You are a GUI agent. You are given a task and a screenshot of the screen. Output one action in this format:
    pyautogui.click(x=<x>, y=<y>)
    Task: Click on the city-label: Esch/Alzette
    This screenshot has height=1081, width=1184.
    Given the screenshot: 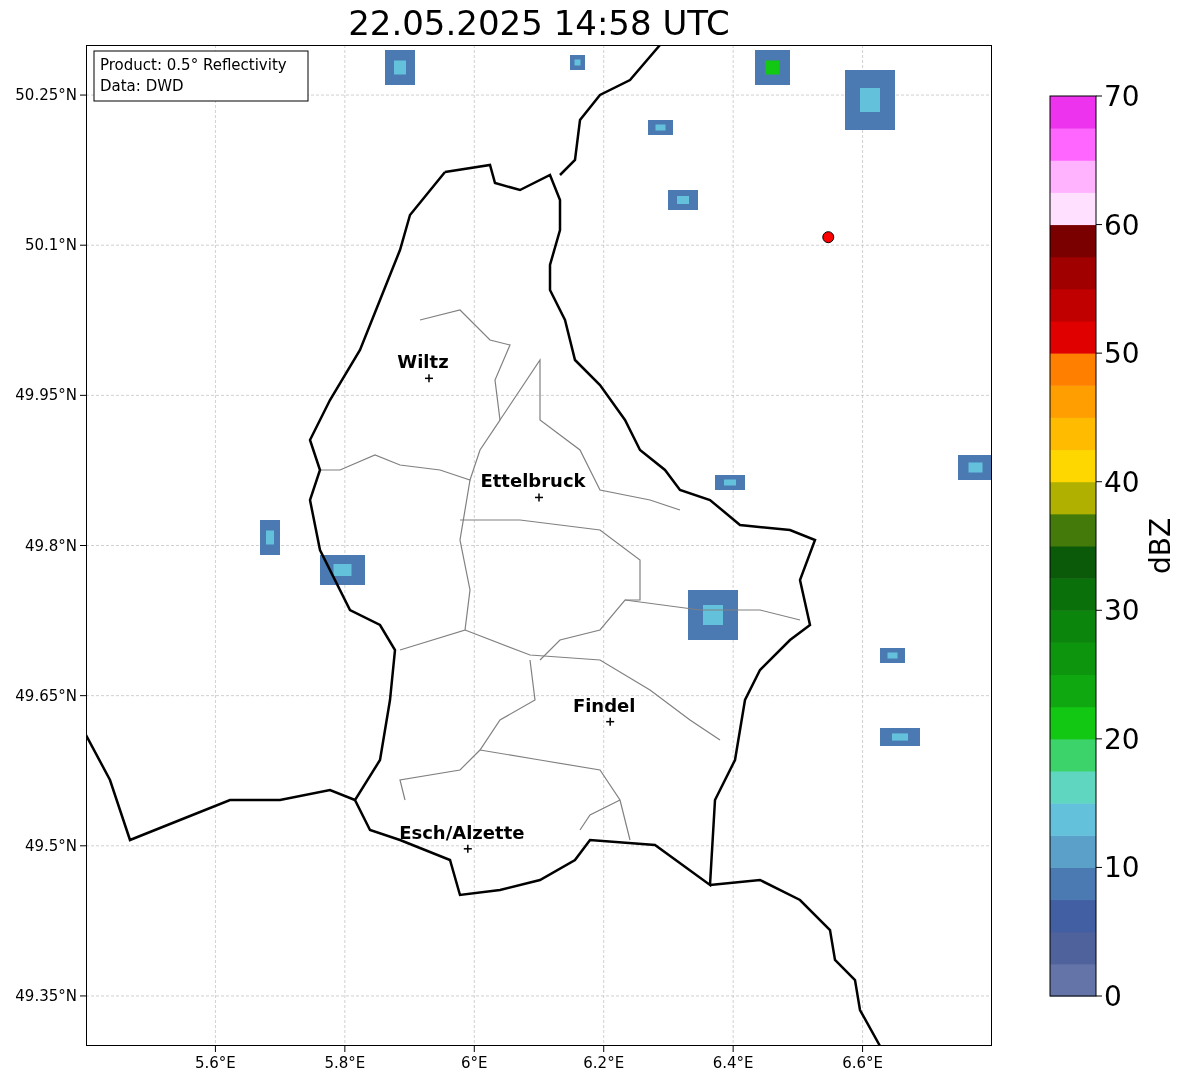 What is the action you would take?
    pyautogui.click(x=462, y=832)
    